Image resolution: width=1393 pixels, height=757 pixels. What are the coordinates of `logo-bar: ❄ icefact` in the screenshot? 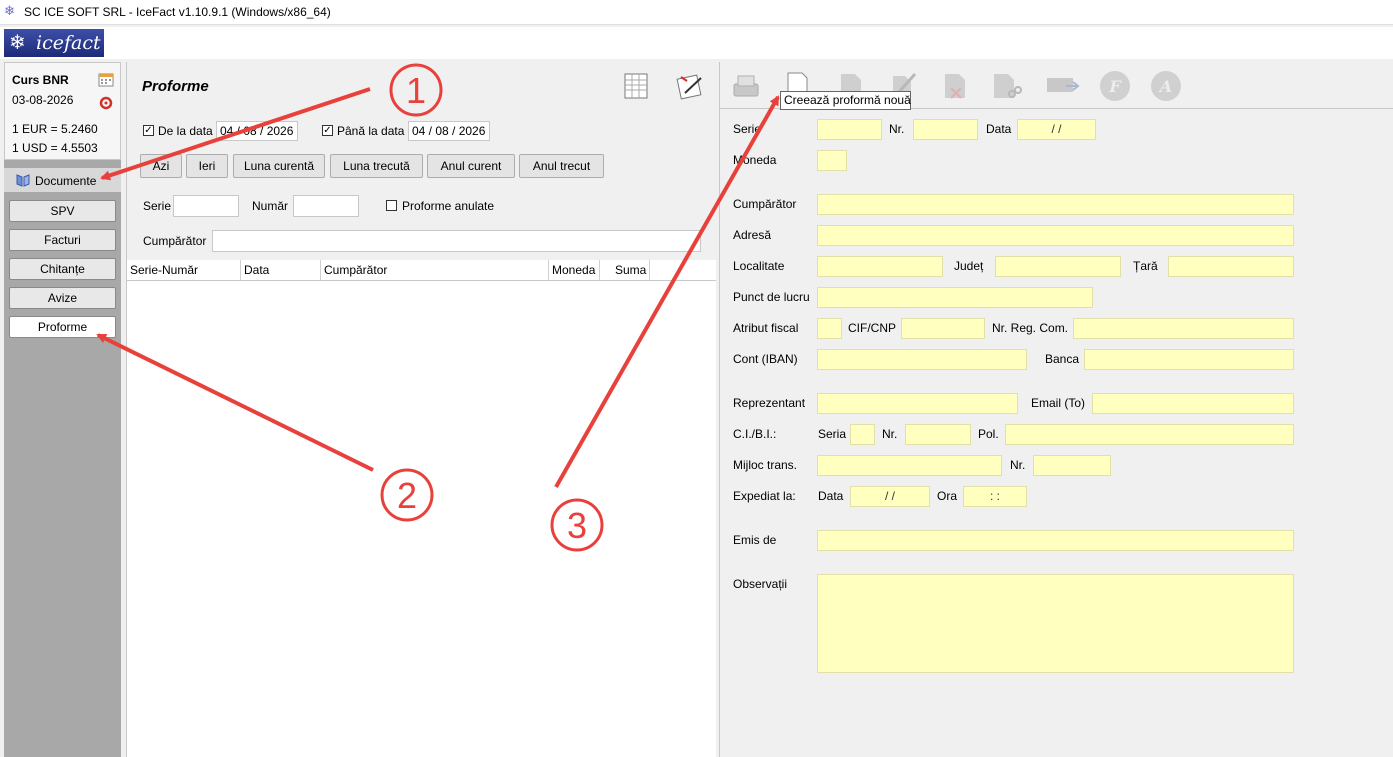 It's located at (696, 43).